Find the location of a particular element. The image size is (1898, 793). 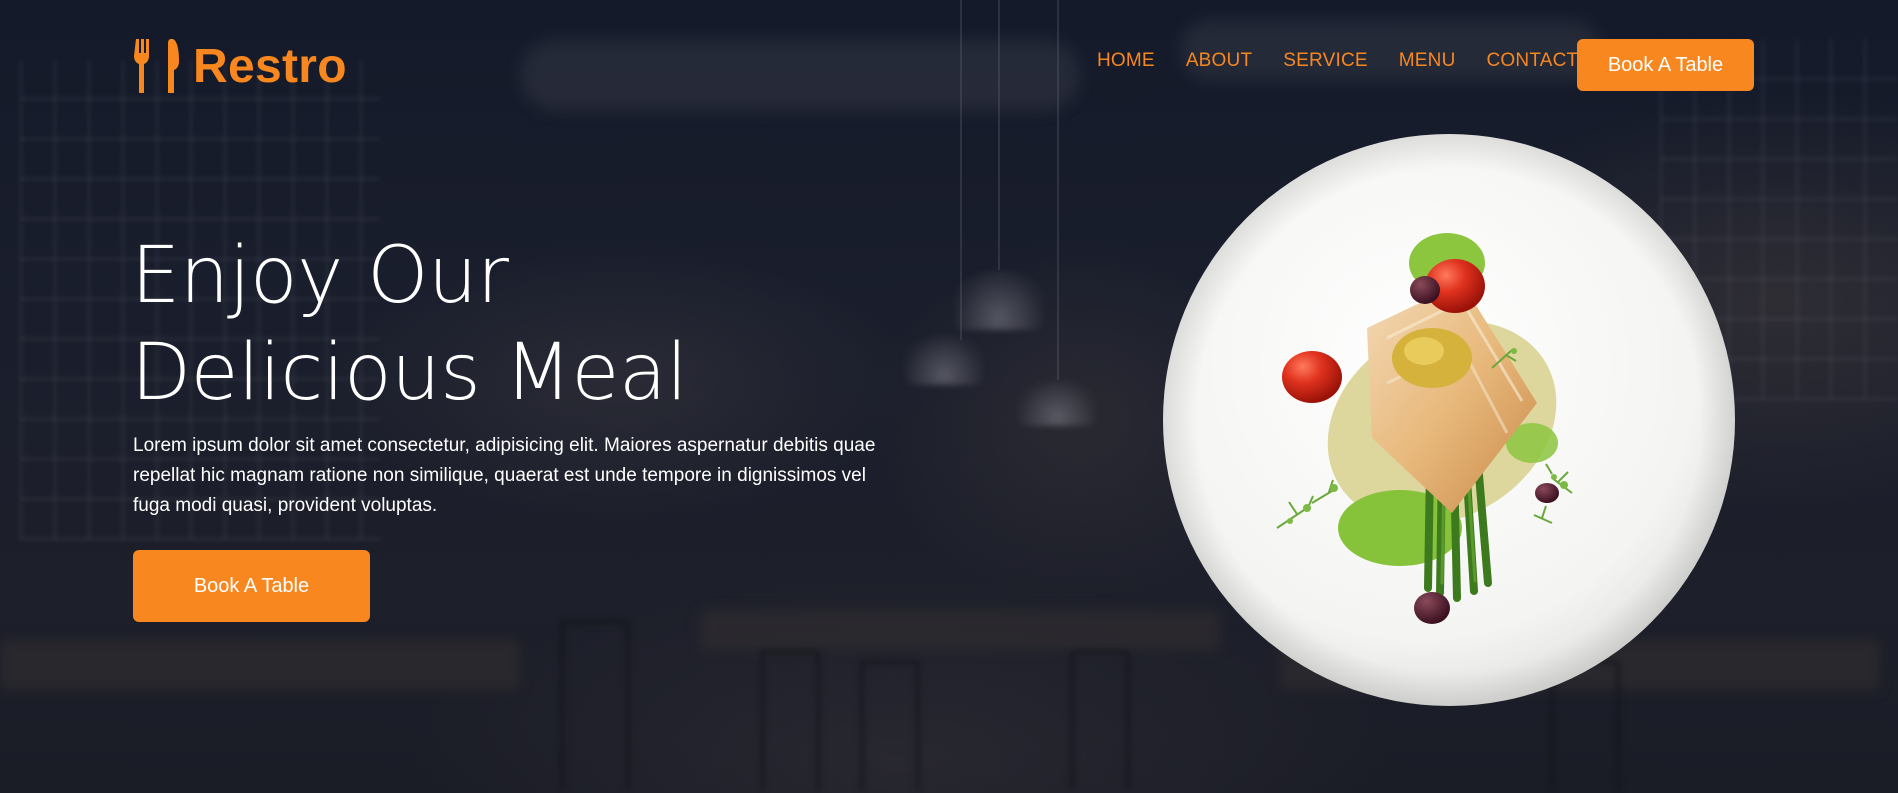

main-nav: HOME ABOUT SERVICE MENU CONTACT is located at coordinates (1337, 61).